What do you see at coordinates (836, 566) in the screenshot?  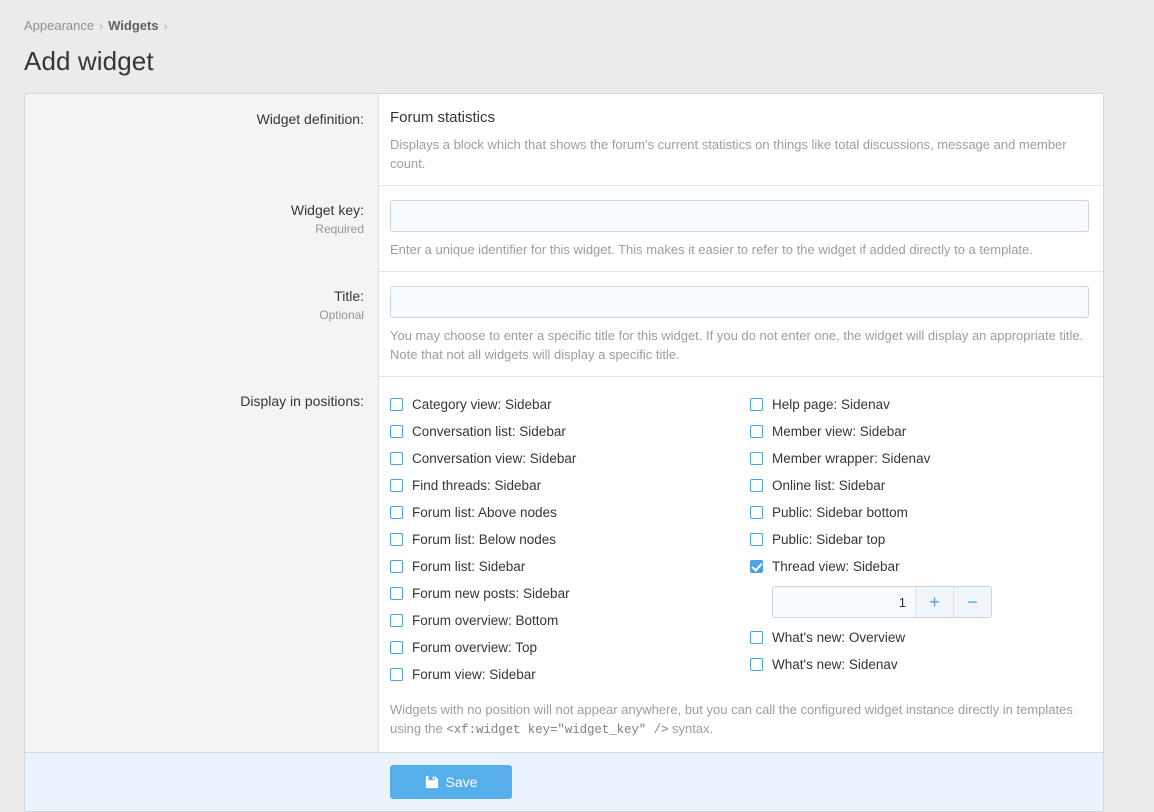 I see `position-label: Thread view: Sidebar` at bounding box center [836, 566].